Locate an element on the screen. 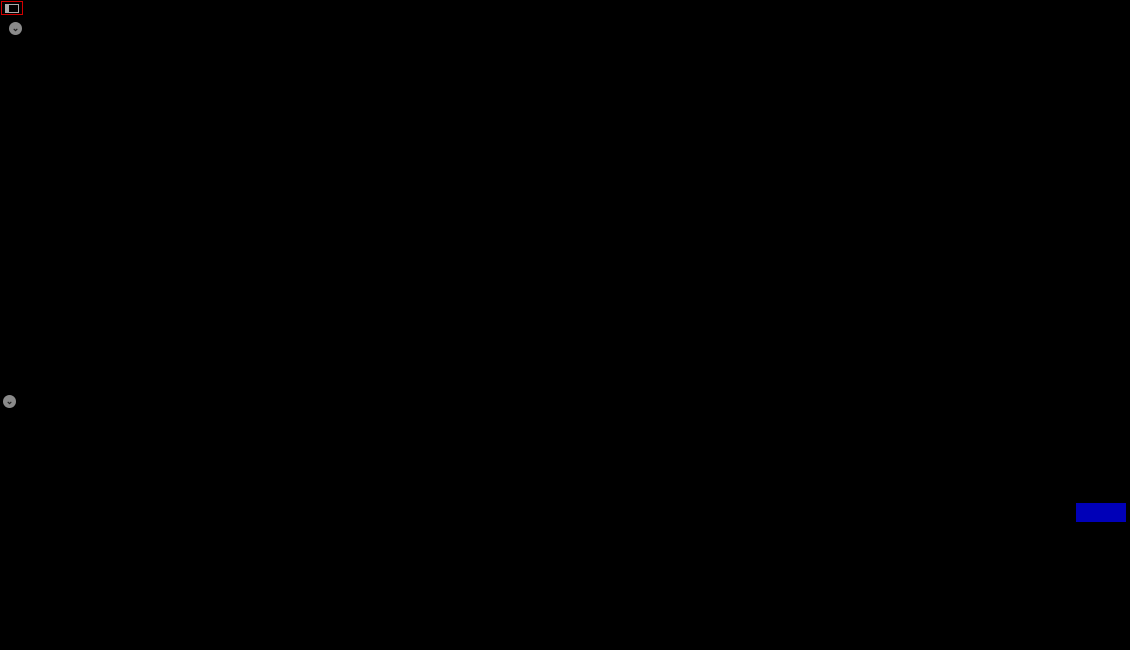  indicator-header: ⌄ is located at coordinates (9, 401).